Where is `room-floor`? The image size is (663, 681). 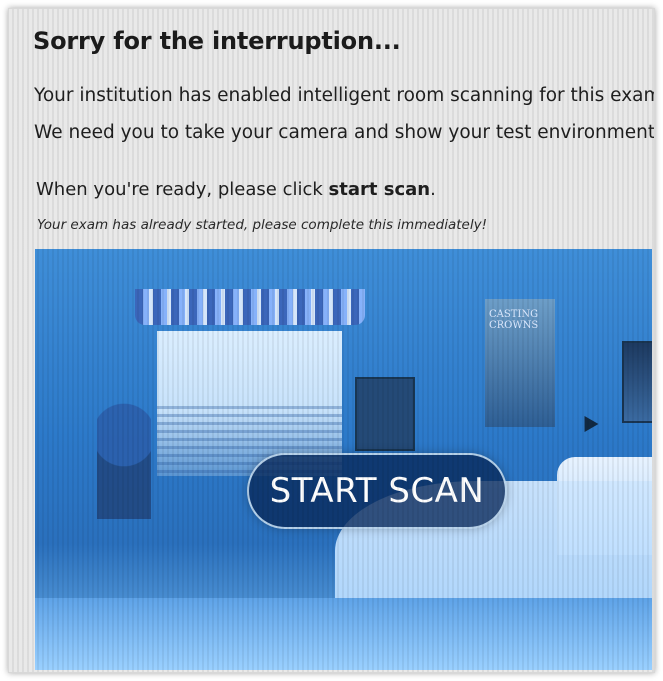 room-floor is located at coordinates (343, 634).